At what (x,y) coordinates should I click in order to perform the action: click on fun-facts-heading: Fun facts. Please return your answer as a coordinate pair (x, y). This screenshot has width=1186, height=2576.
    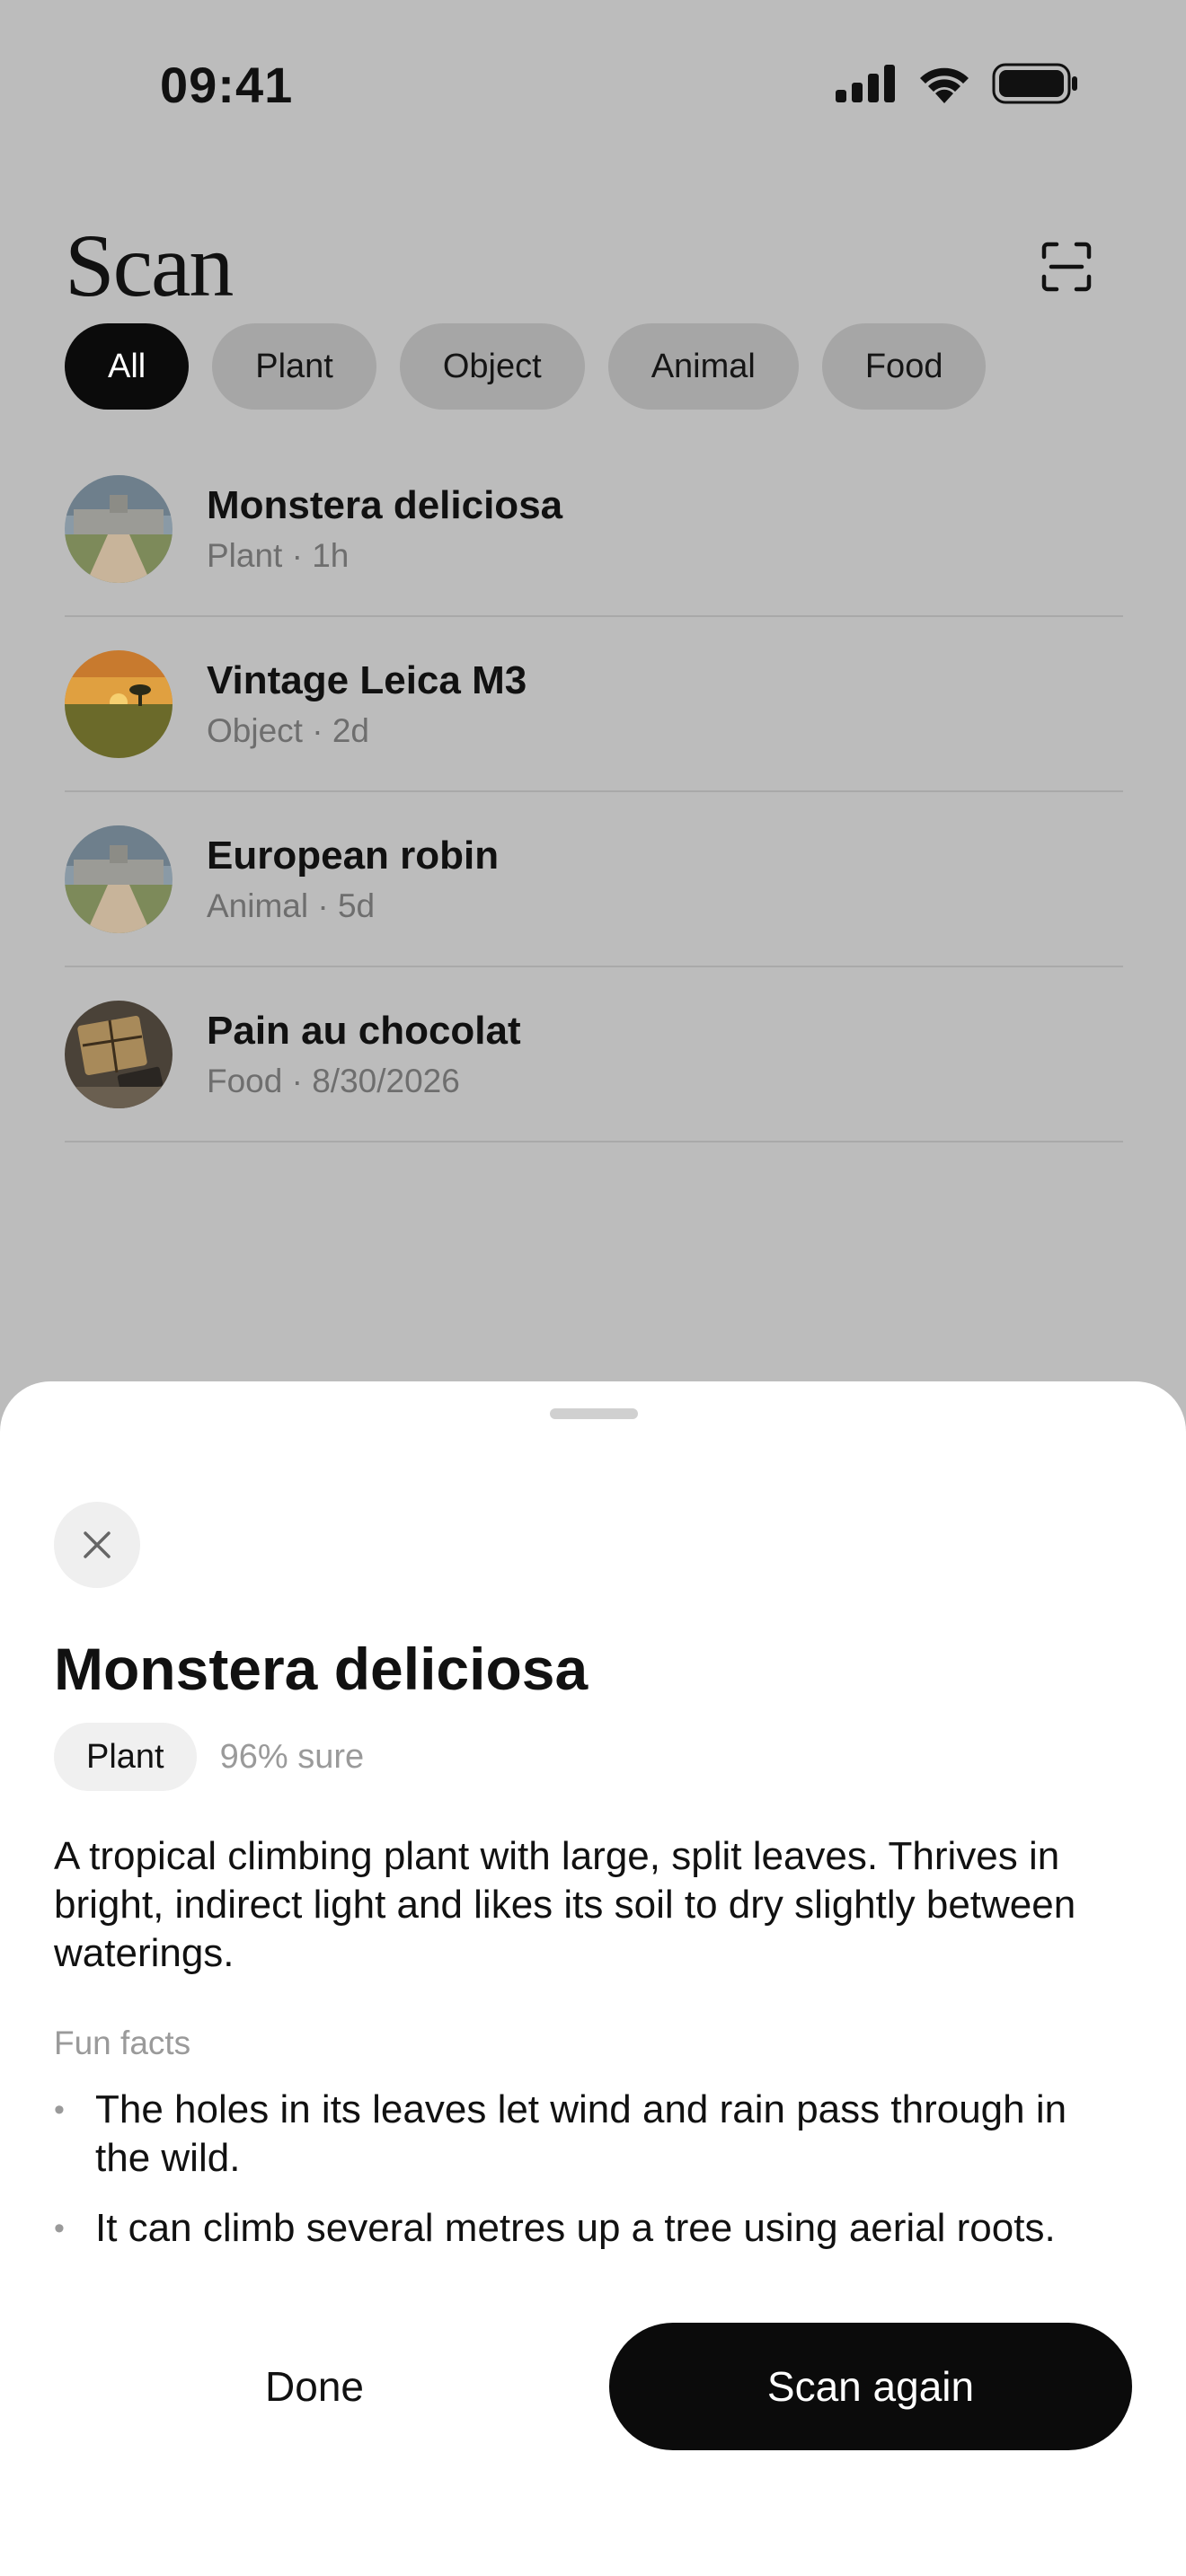
    Looking at the image, I should click on (122, 2043).